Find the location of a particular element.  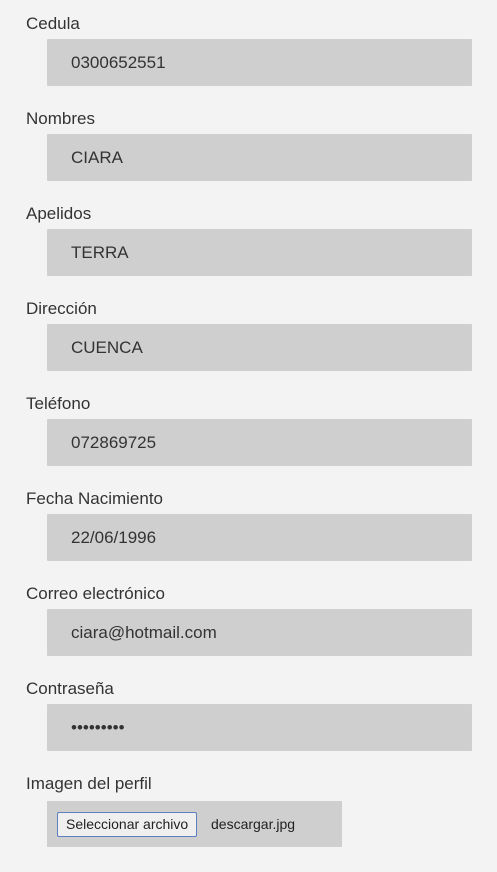

file-input: Seleccionar archivo descargar.jpg is located at coordinates (194, 824).